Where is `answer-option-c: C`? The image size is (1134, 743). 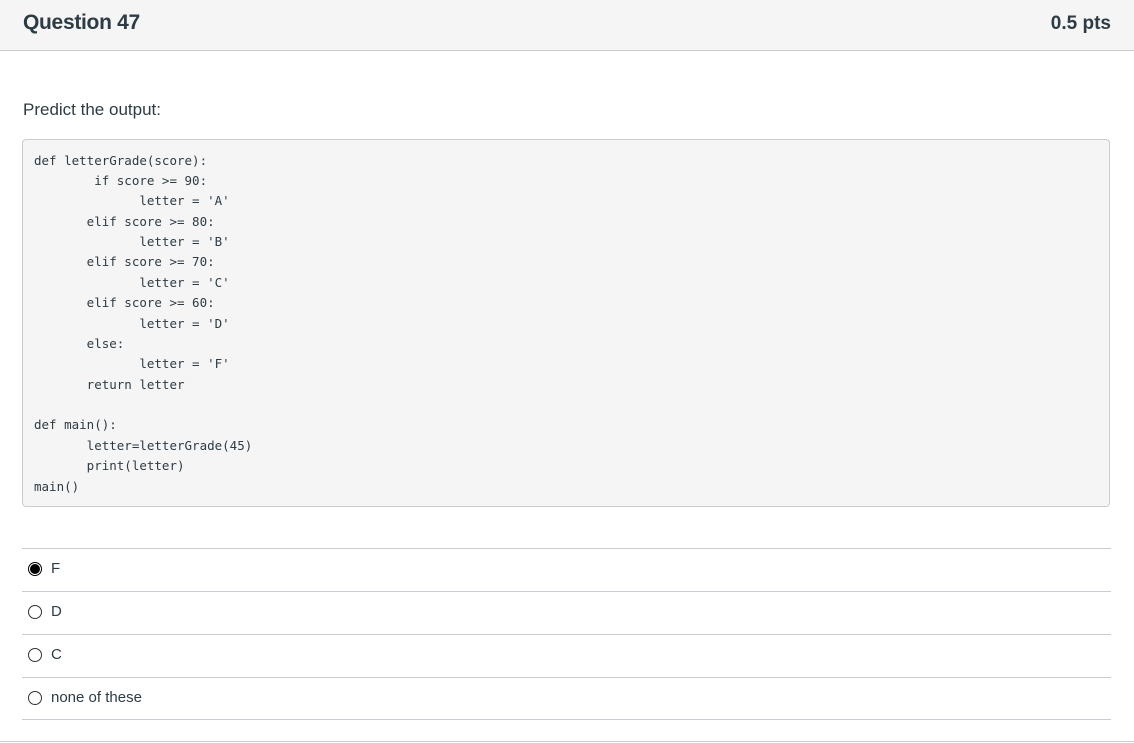
answer-option-c: C is located at coordinates (566, 655).